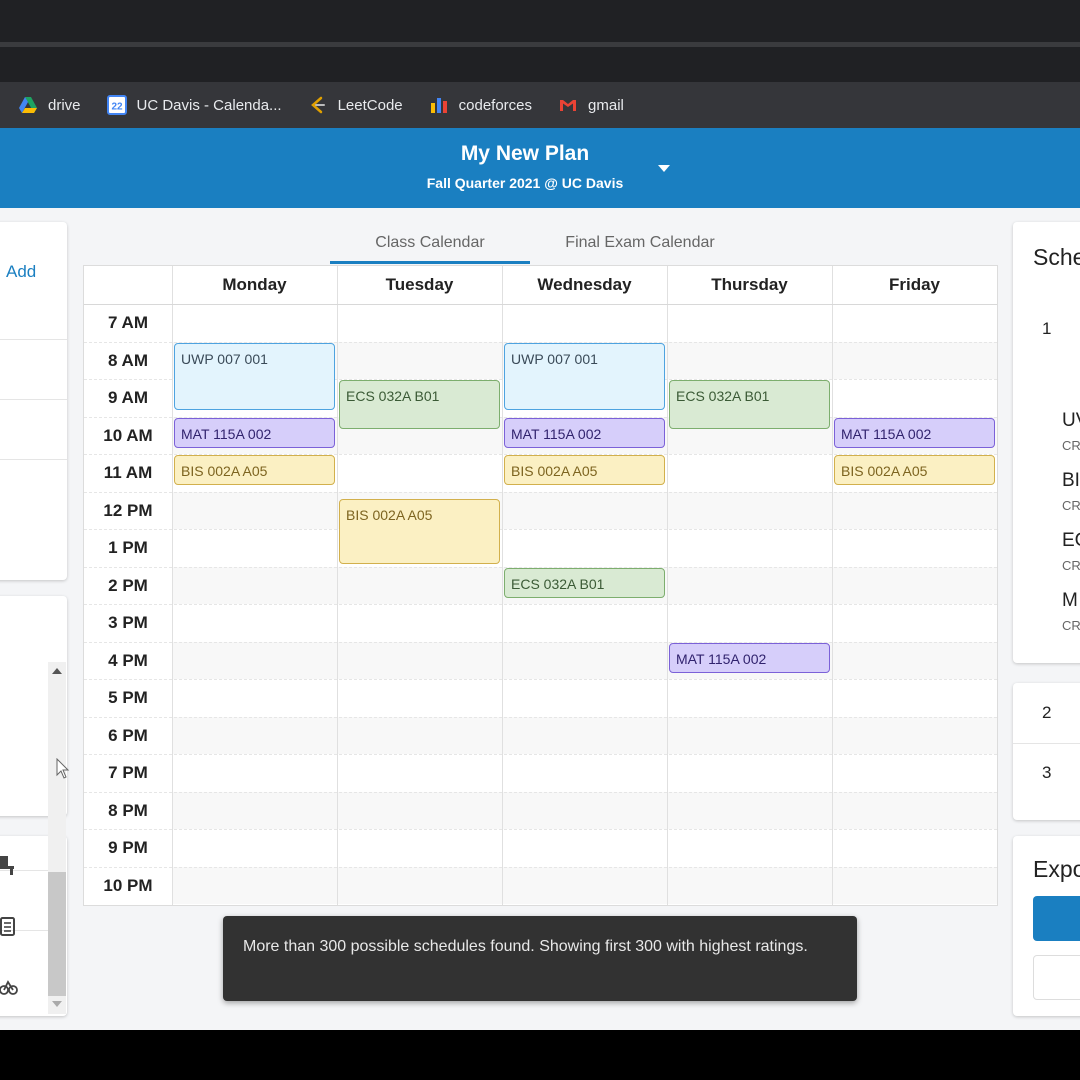  I want to click on export-primary-button, so click(1056, 918).